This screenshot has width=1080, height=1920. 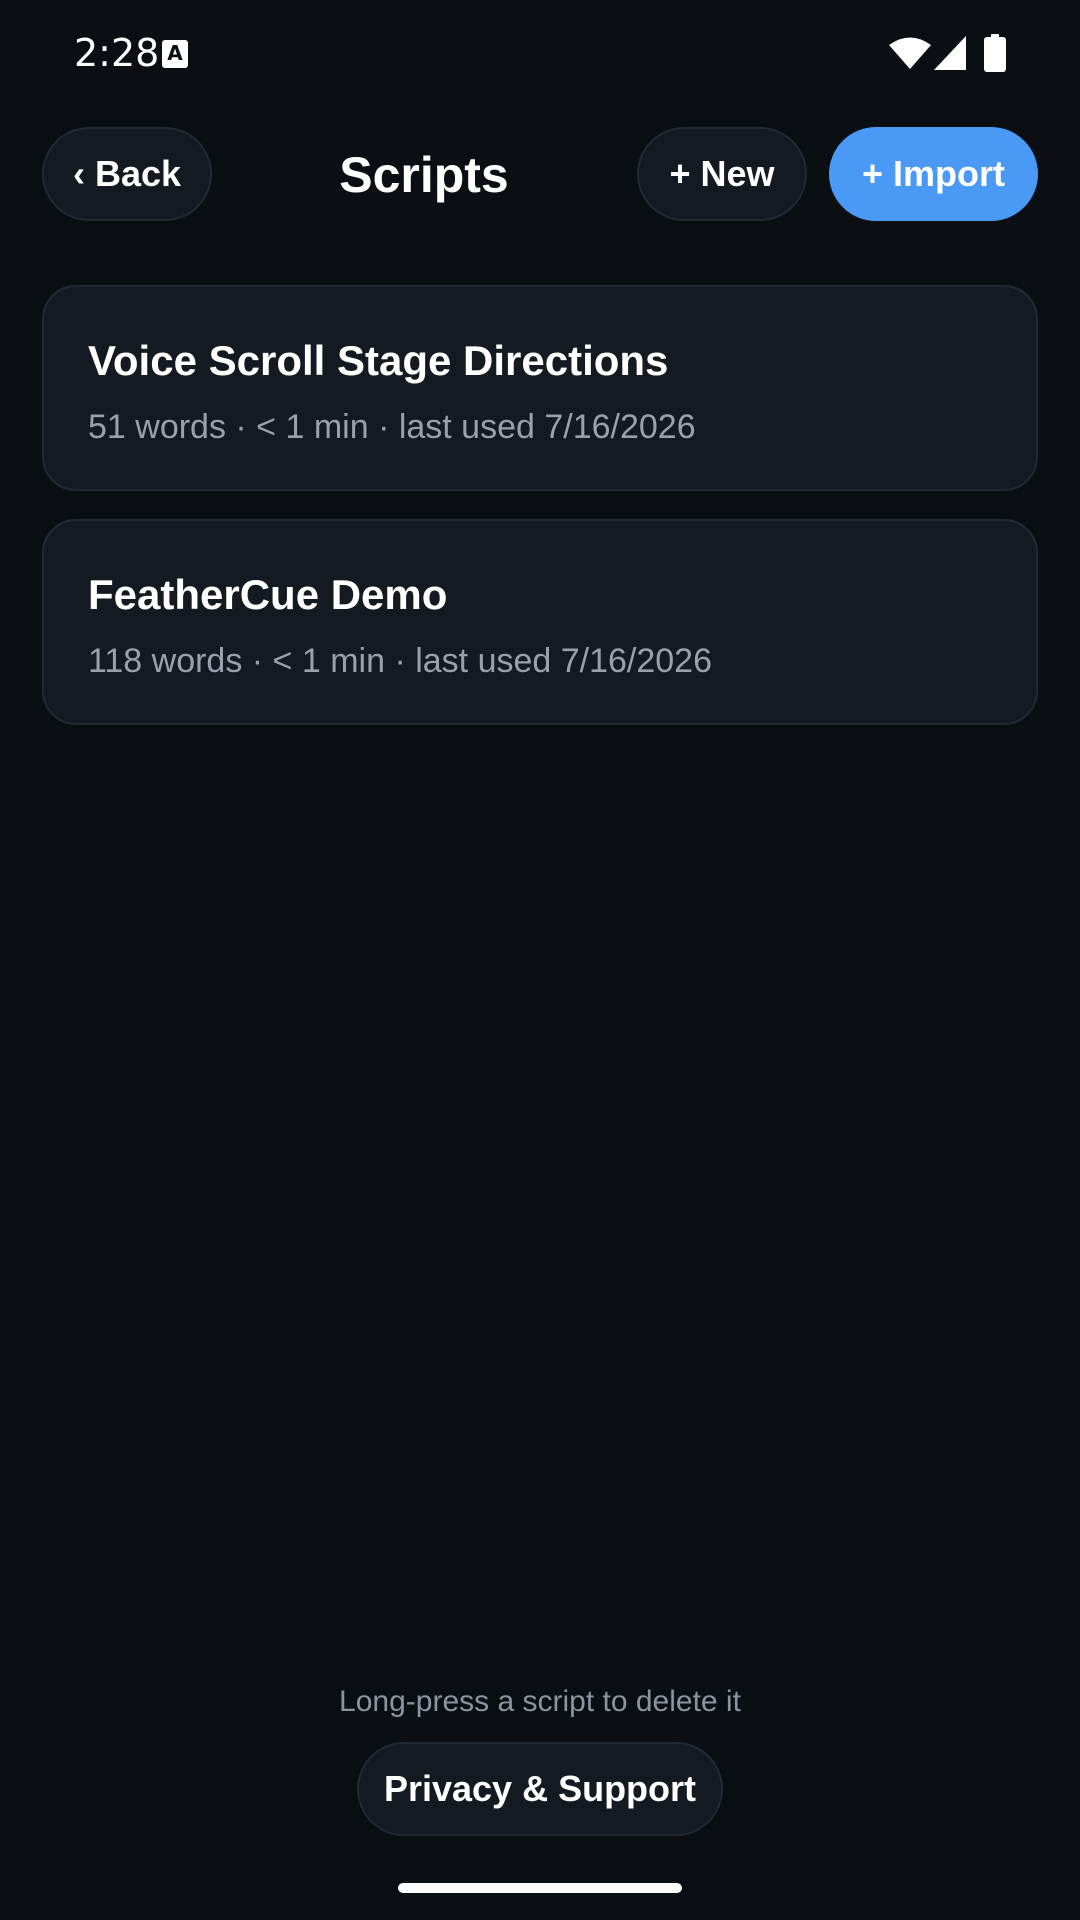 What do you see at coordinates (722, 174) in the screenshot?
I see `new-script-button: + New` at bounding box center [722, 174].